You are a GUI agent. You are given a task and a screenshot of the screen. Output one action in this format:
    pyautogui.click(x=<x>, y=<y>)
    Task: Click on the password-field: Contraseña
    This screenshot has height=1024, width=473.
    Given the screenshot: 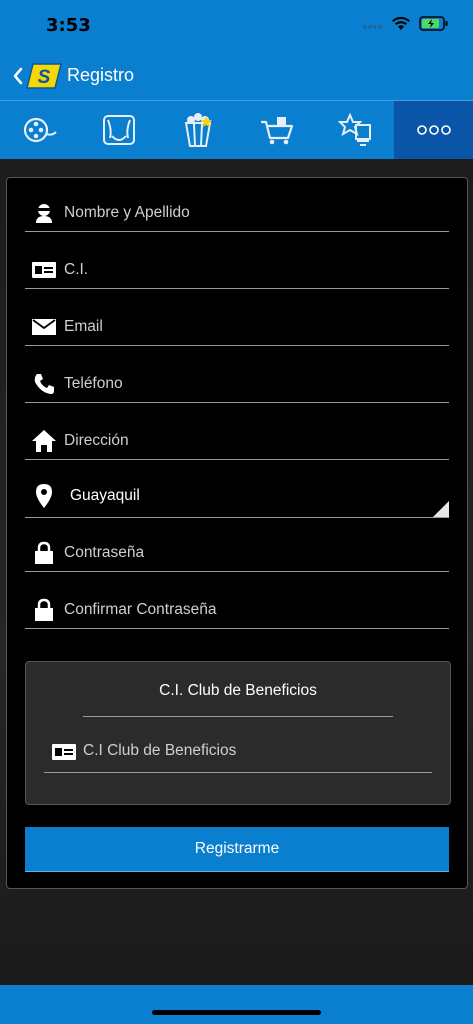 What is the action you would take?
    pyautogui.click(x=237, y=551)
    